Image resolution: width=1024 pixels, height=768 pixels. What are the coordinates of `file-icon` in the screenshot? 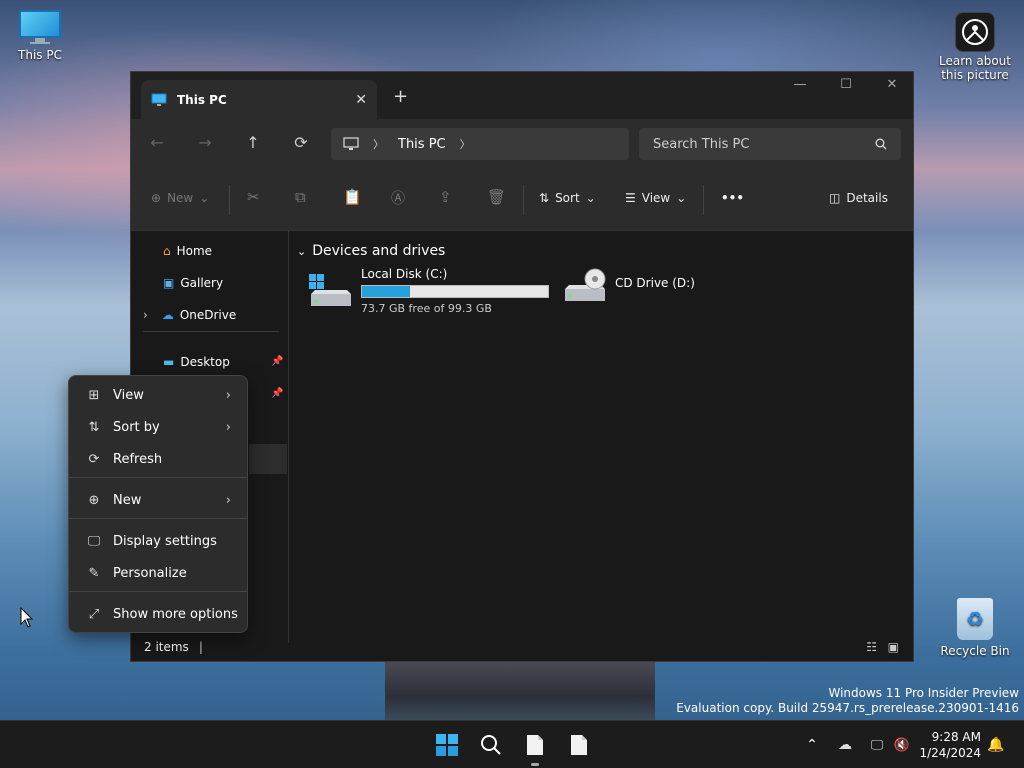 It's located at (535, 745).